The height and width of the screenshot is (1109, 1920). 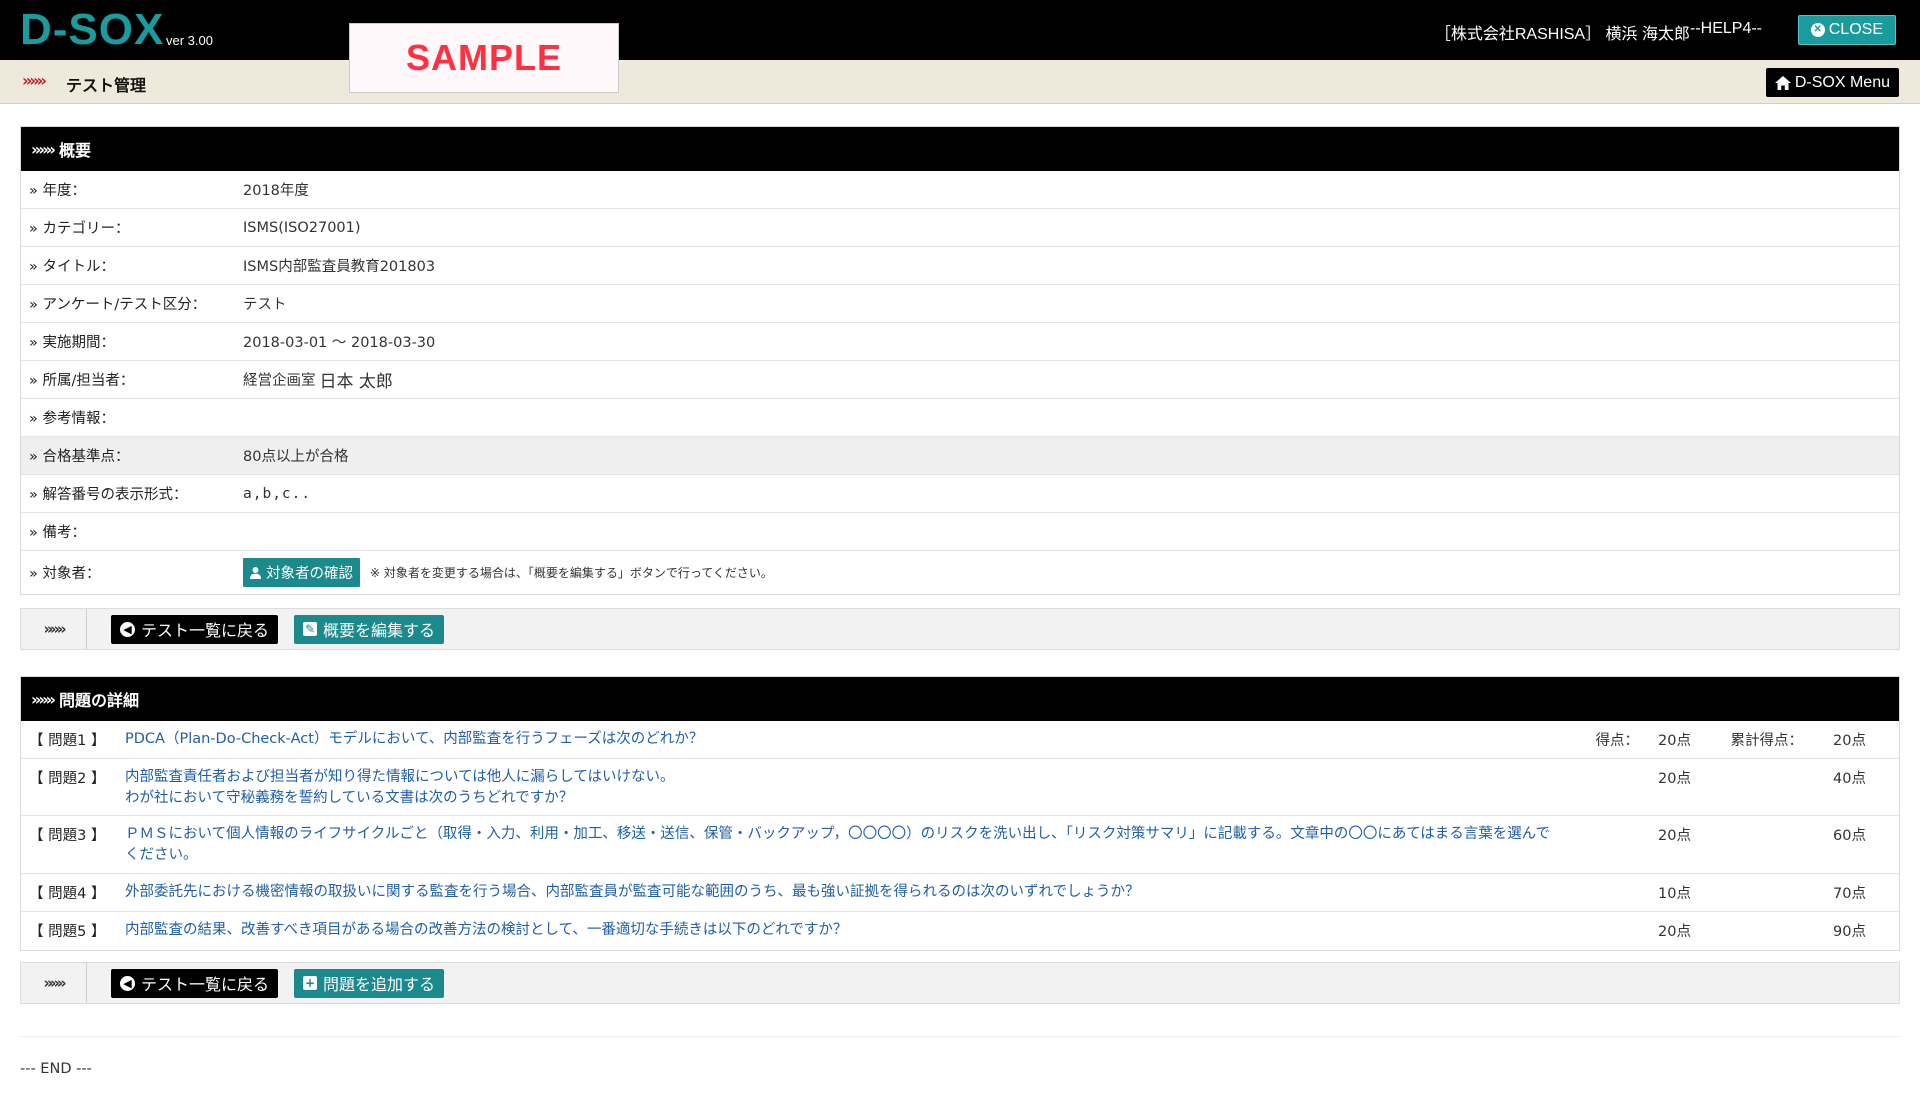 What do you see at coordinates (960, 1036) in the screenshot?
I see `footer-divider` at bounding box center [960, 1036].